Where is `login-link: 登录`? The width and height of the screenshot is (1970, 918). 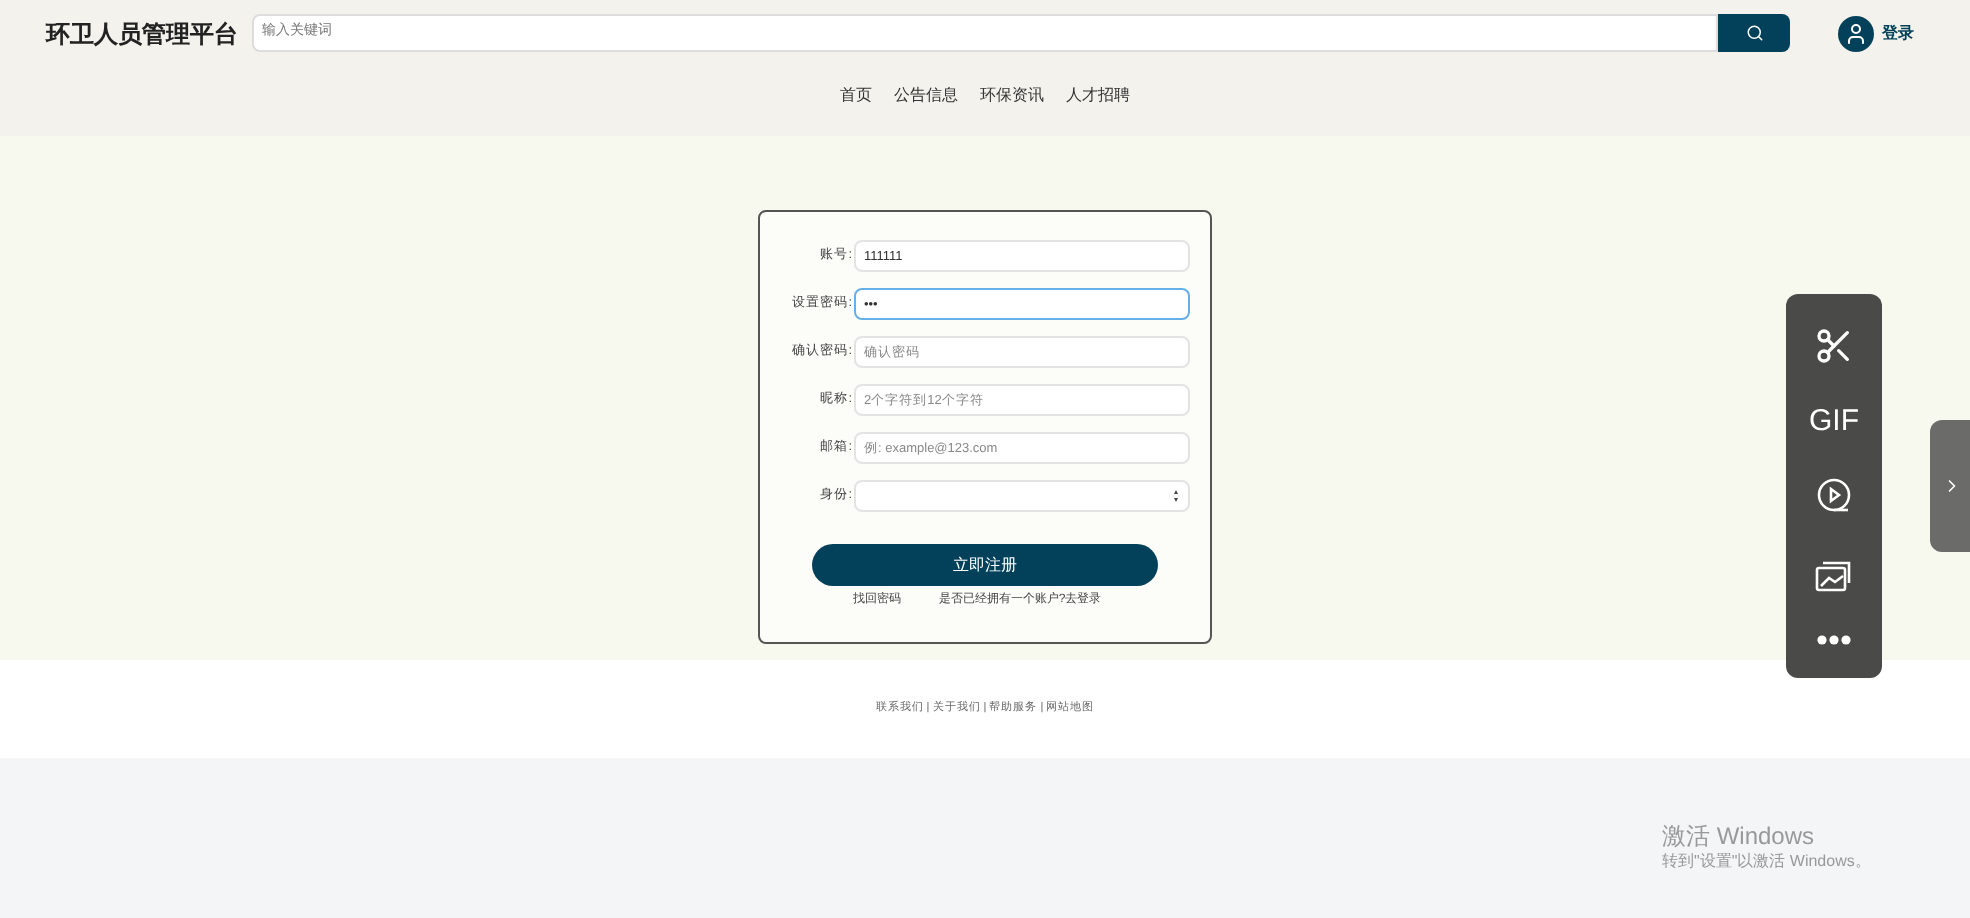
login-link: 登录 is located at coordinates (1898, 33).